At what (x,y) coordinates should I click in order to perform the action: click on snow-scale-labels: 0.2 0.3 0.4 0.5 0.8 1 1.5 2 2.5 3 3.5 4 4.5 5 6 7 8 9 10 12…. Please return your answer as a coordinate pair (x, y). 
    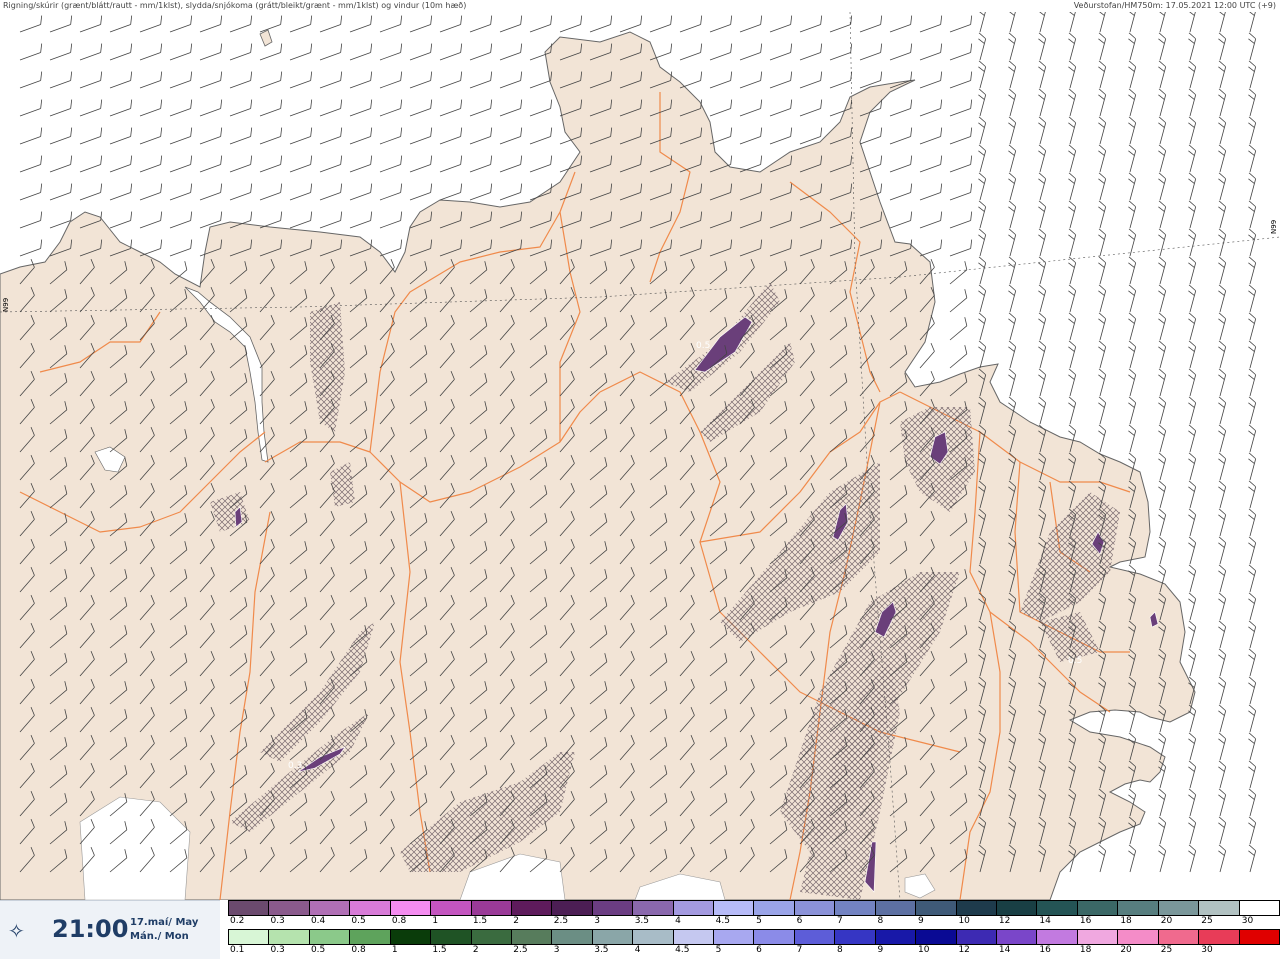
    Looking at the image, I should click on (754, 922).